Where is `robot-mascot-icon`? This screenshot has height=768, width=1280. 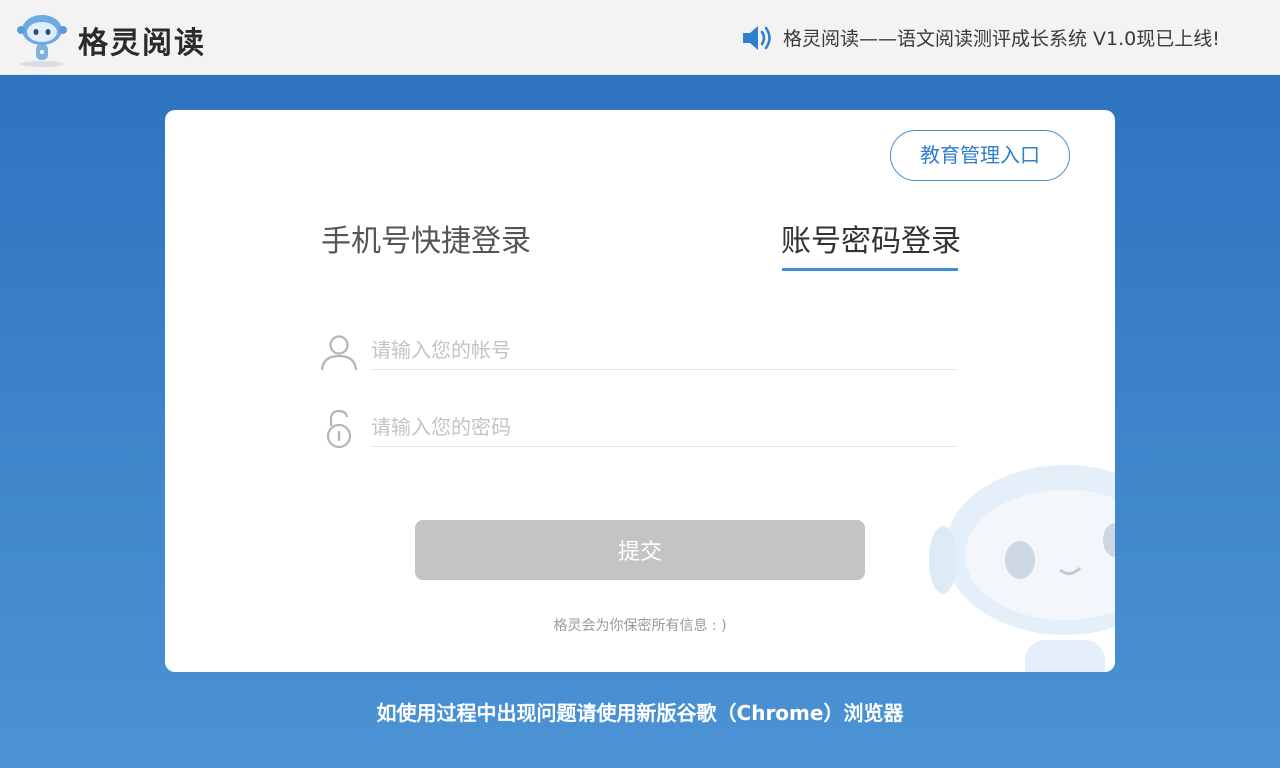
robot-mascot-icon is located at coordinates (42, 41).